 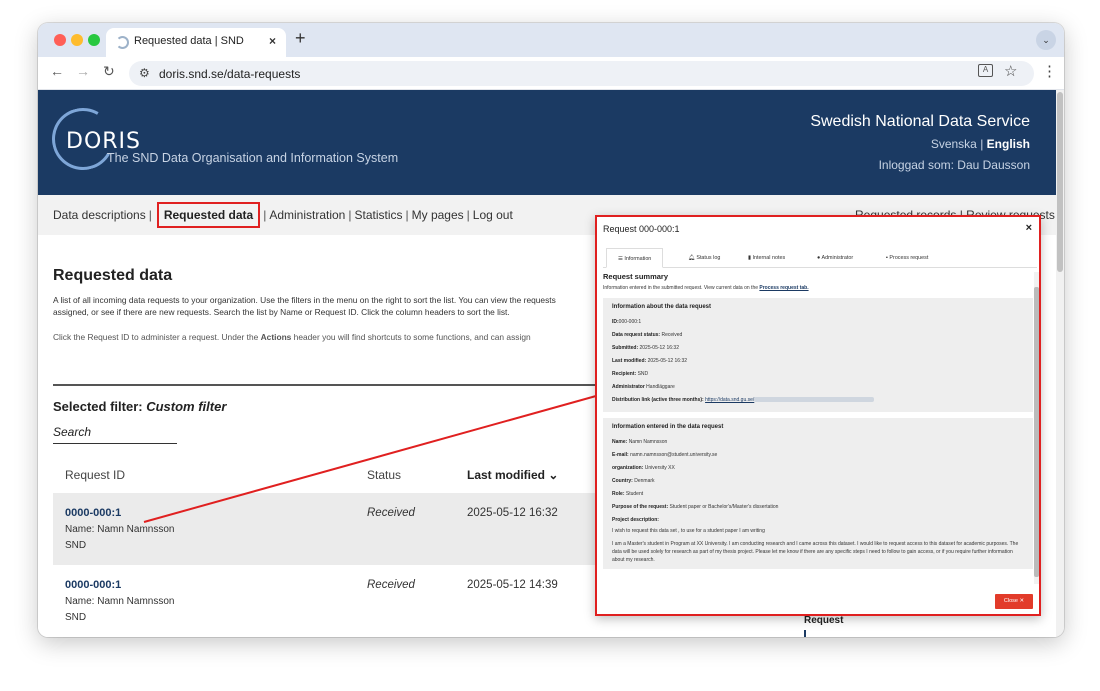 What do you see at coordinates (276, 337) in the screenshot?
I see `intro2-bold: Actions` at bounding box center [276, 337].